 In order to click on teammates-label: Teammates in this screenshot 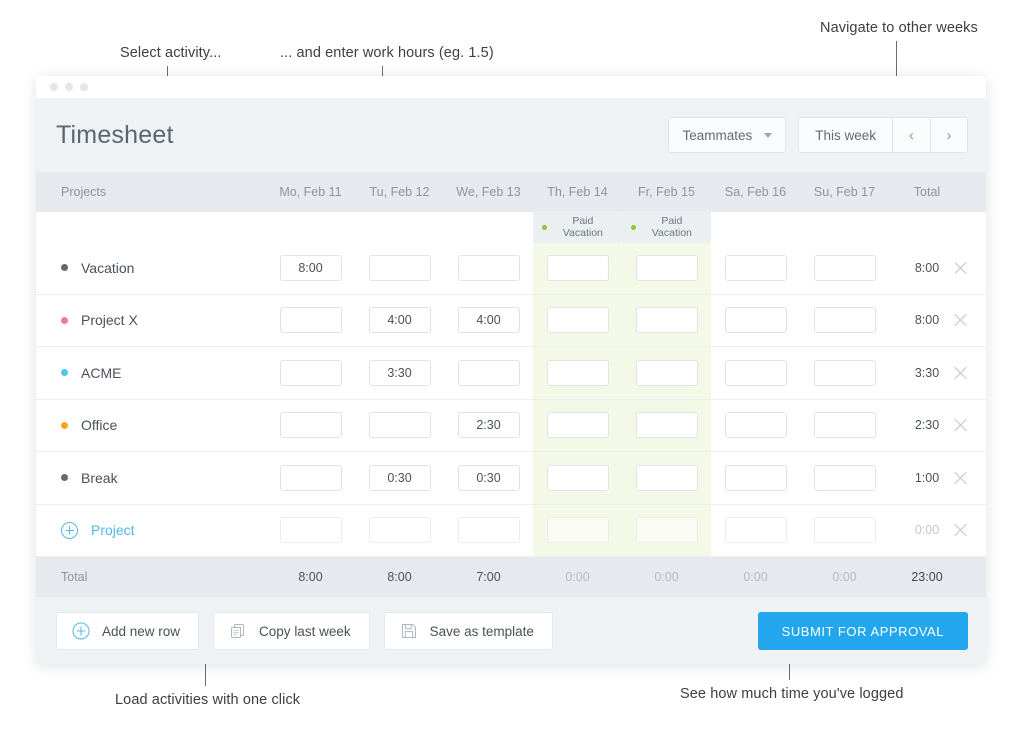, I will do `click(717, 135)`.